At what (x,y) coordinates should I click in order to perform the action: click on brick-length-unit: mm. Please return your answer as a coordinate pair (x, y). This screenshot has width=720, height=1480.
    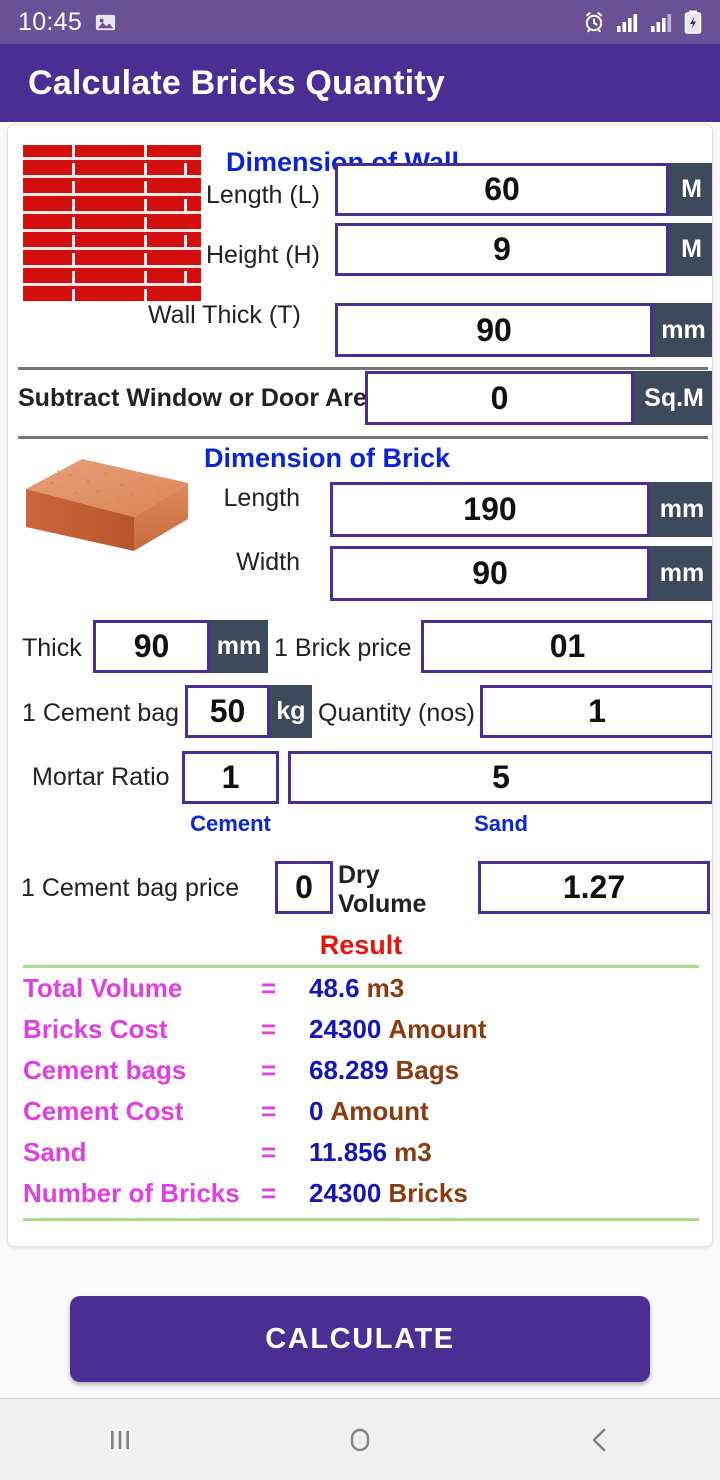
    Looking at the image, I should click on (681, 509).